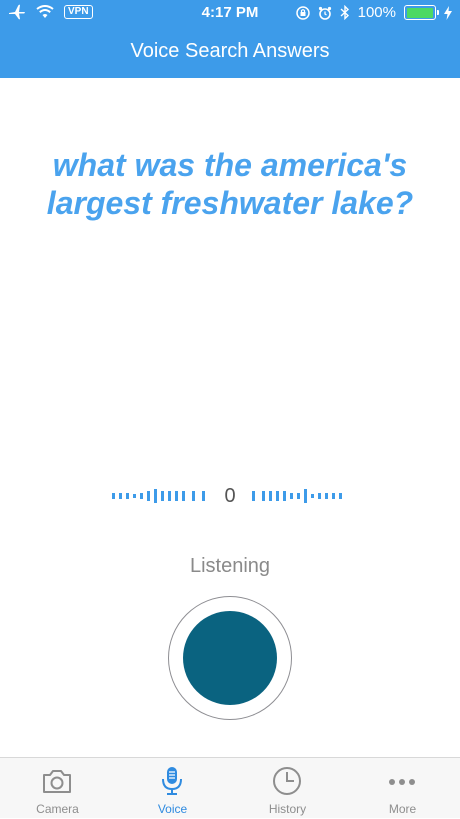 This screenshot has width=460, height=819. I want to click on bluetooth-icon, so click(344, 12).